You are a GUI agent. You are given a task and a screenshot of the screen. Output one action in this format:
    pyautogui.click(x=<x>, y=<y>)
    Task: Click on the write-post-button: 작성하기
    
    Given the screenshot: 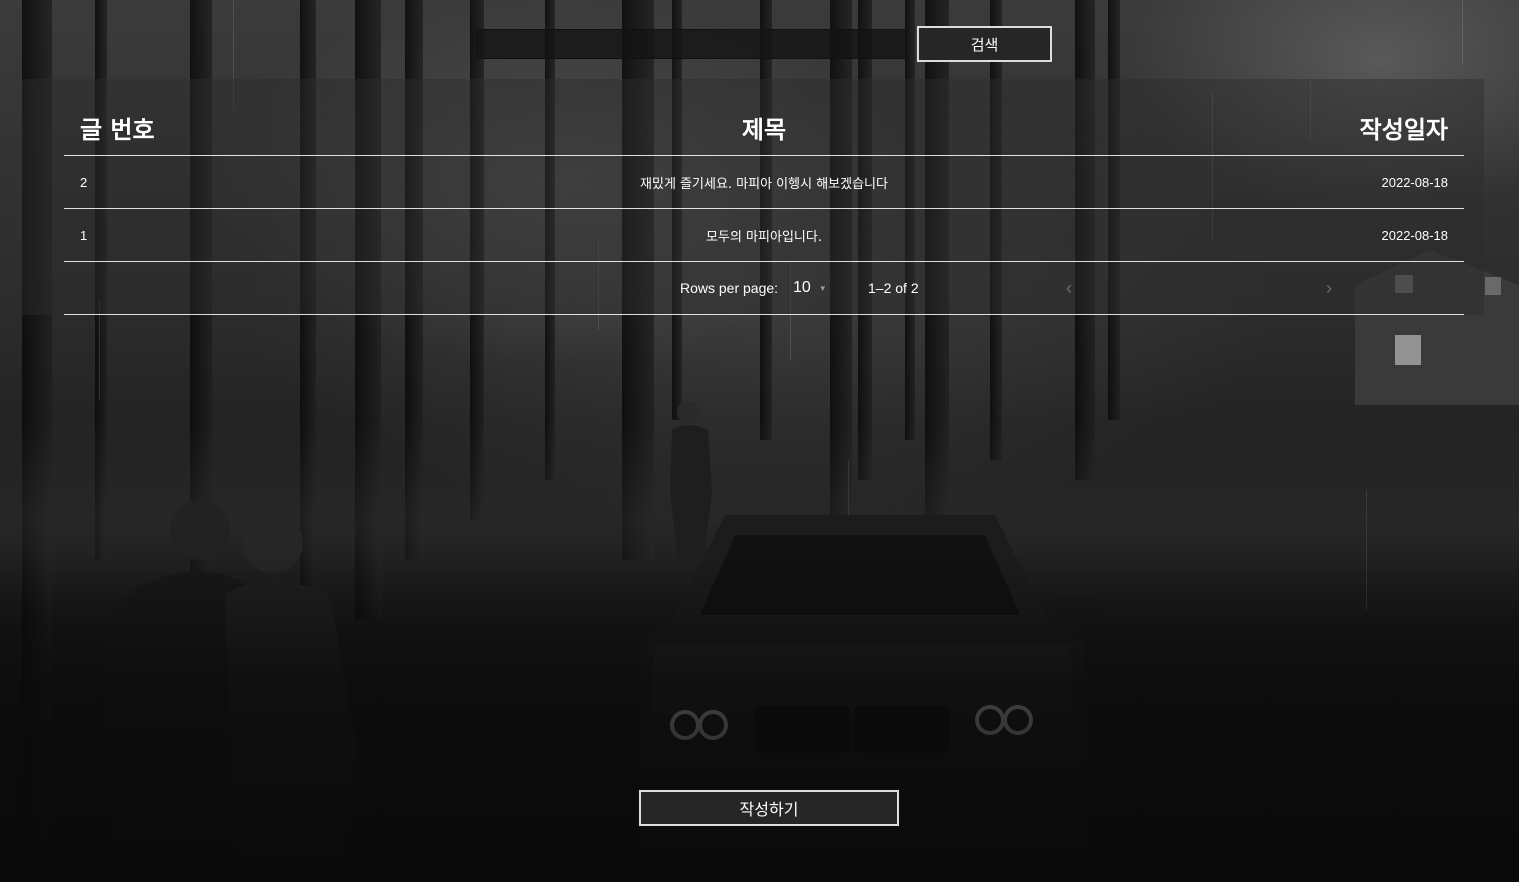 What is the action you would take?
    pyautogui.click(x=769, y=808)
    